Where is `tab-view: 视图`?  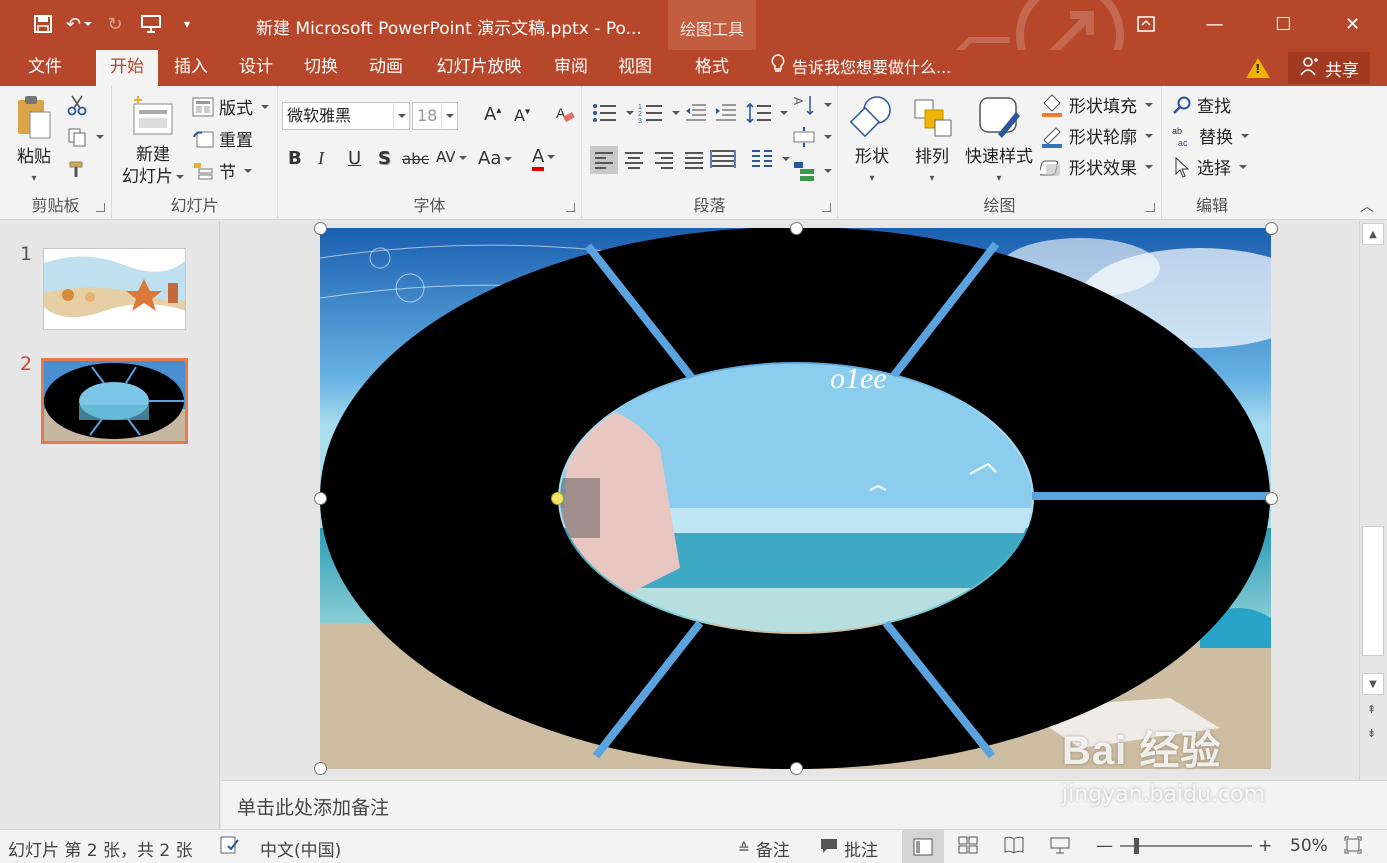
tab-view: 视图 is located at coordinates (635, 68).